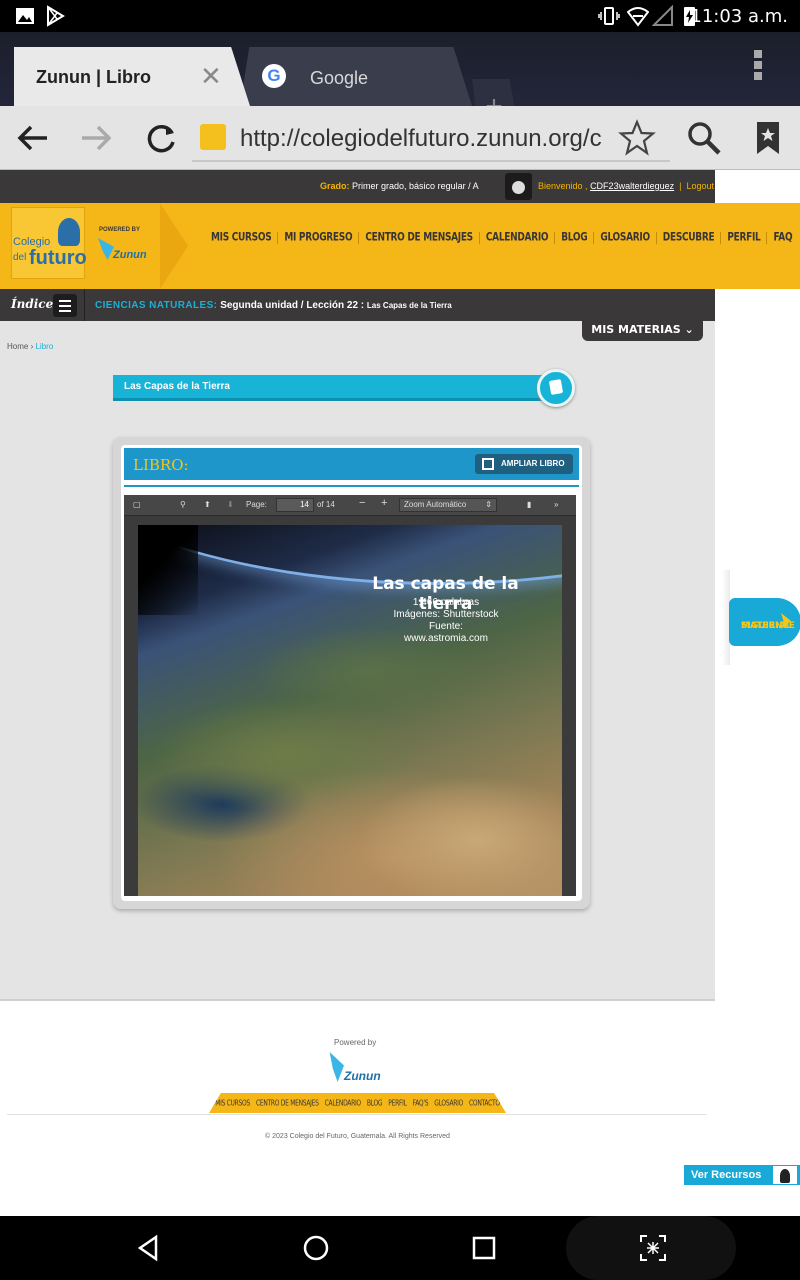 The width and height of the screenshot is (800, 1280). What do you see at coordinates (230, 504) in the screenshot?
I see `next-page-icon: ⬇` at bounding box center [230, 504].